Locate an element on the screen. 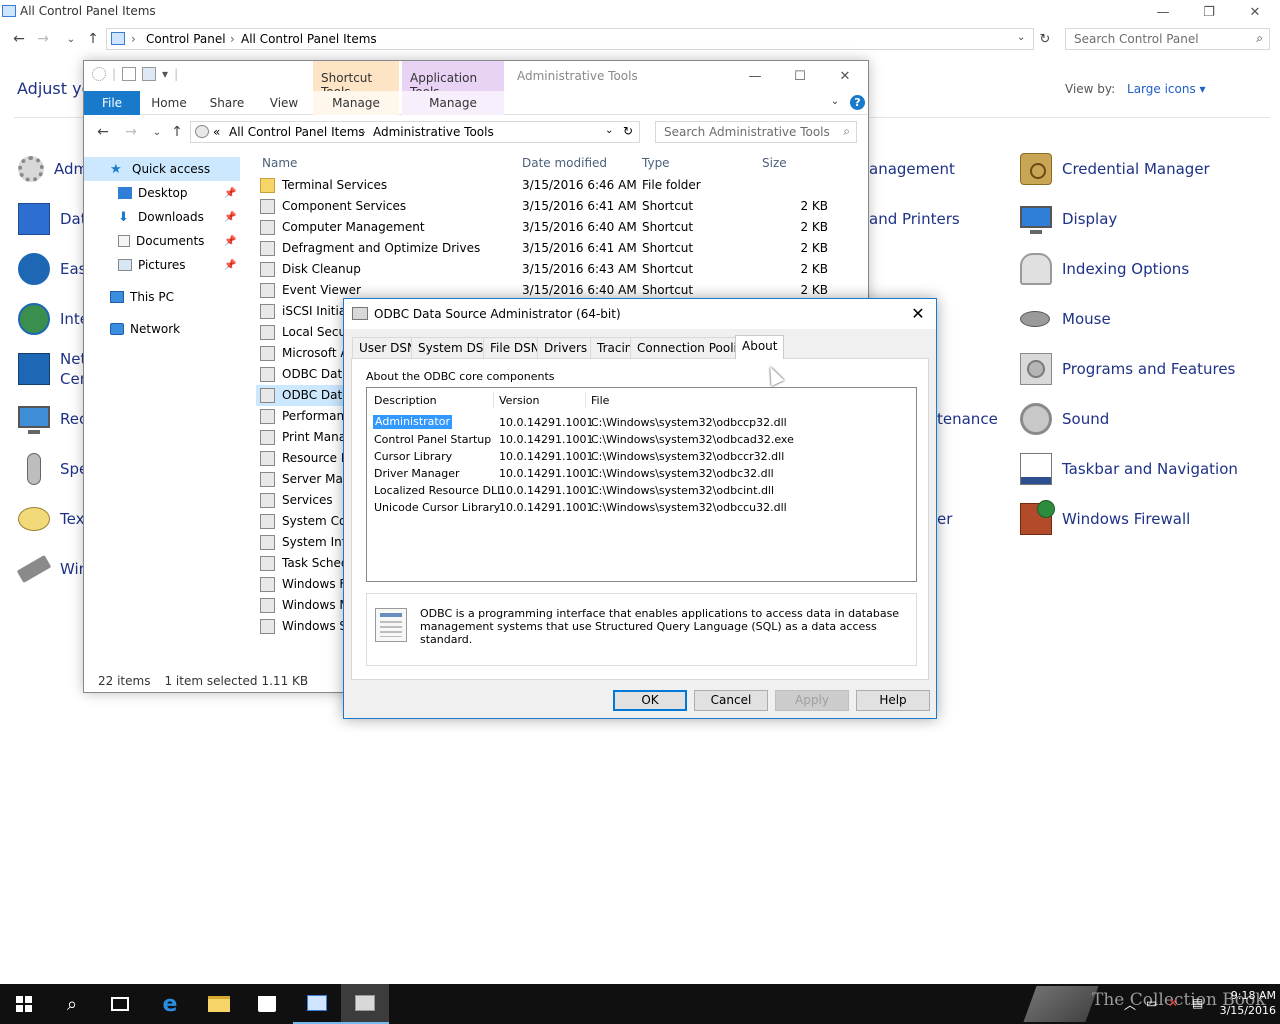 The height and width of the screenshot is (1024, 1280). cp-item-taskbar-navigation: Taskbar and Navigation is located at coordinates (1129, 469).